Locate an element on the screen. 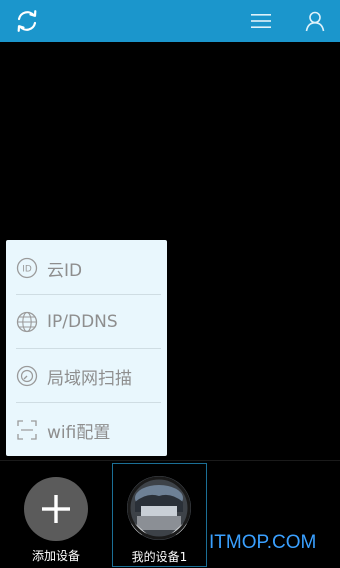 The width and height of the screenshot is (340, 568). device-item-1: 我的设备1 is located at coordinates (159, 515).